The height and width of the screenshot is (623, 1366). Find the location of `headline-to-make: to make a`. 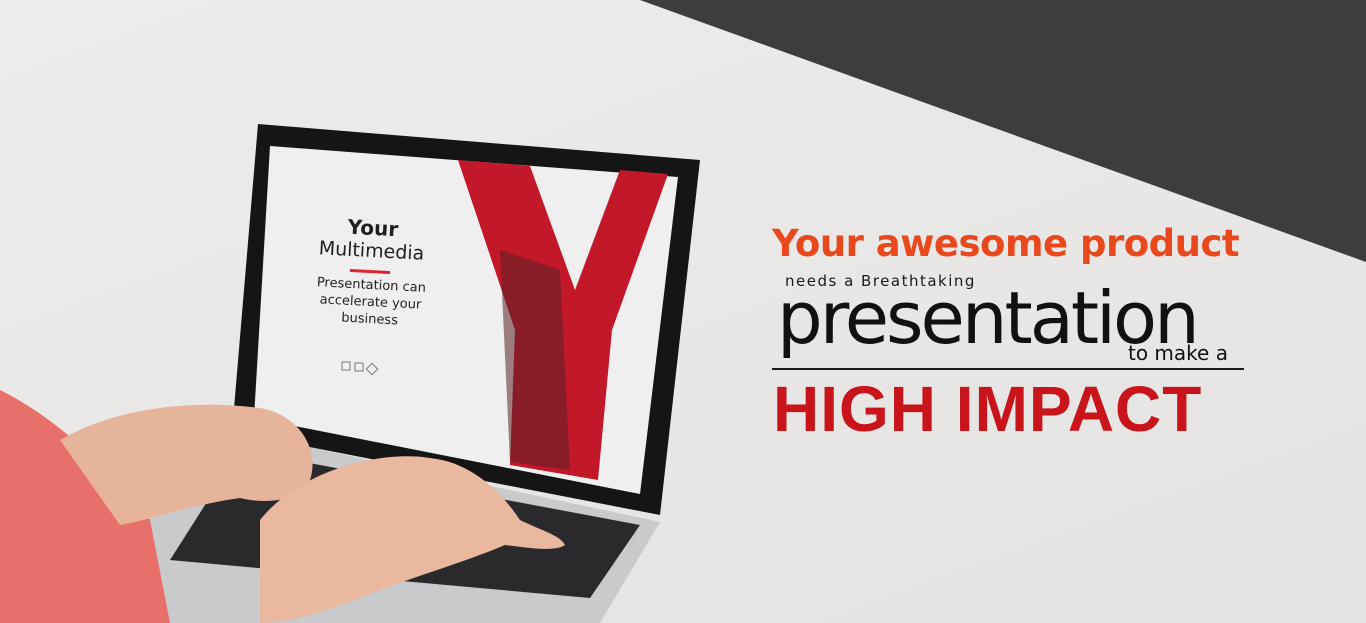

headline-to-make: to make a is located at coordinates (1178, 353).